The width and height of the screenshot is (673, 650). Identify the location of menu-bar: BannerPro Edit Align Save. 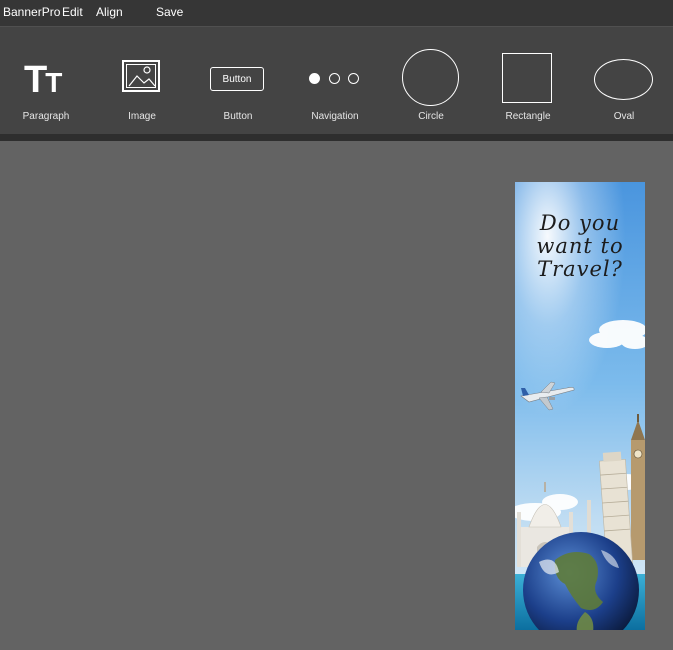
(336, 13).